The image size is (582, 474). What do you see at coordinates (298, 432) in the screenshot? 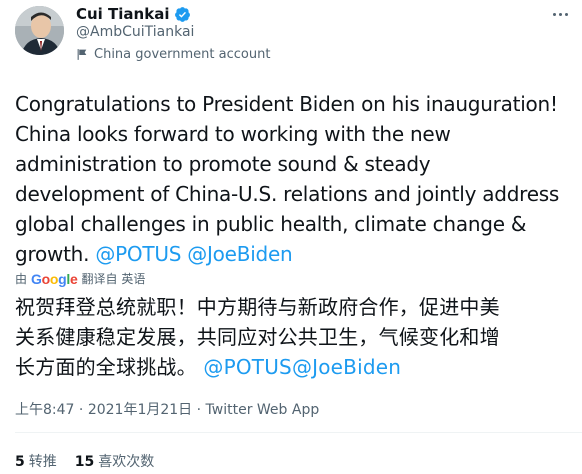
I see `divider` at bounding box center [298, 432].